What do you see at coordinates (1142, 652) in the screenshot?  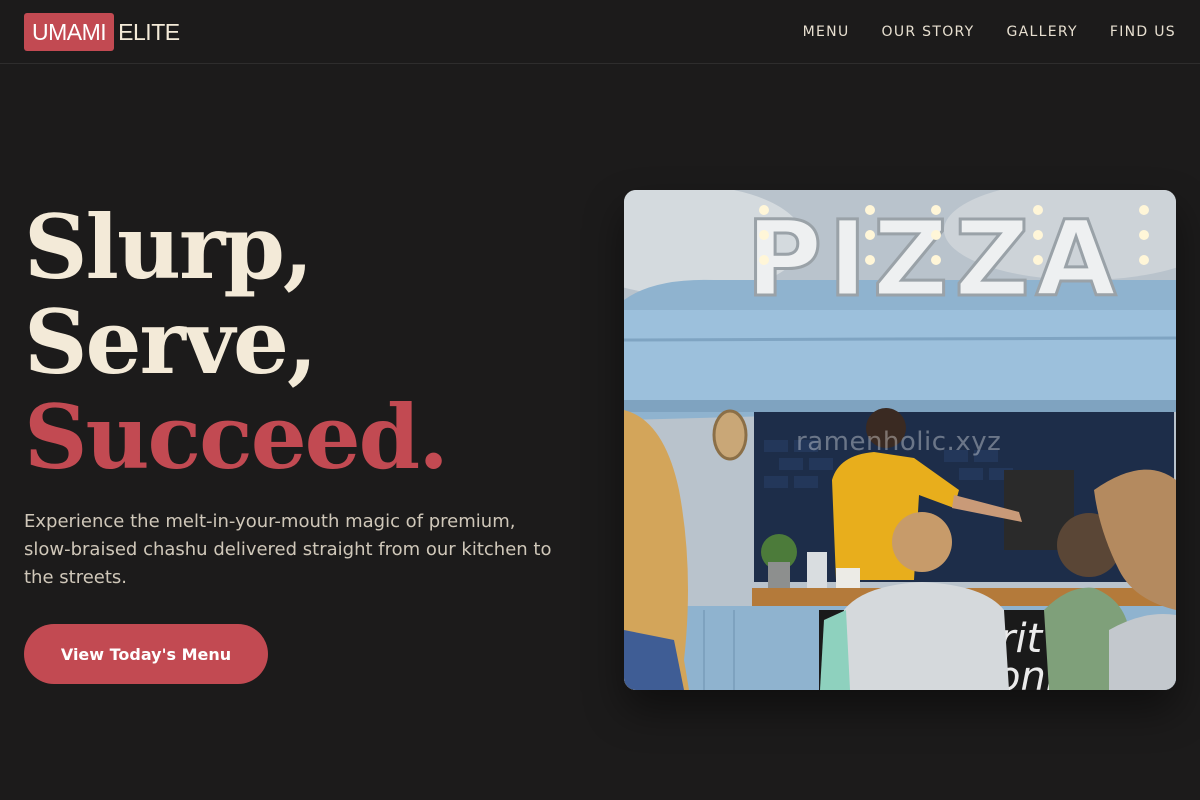 I see `customer-hoodie-right` at bounding box center [1142, 652].